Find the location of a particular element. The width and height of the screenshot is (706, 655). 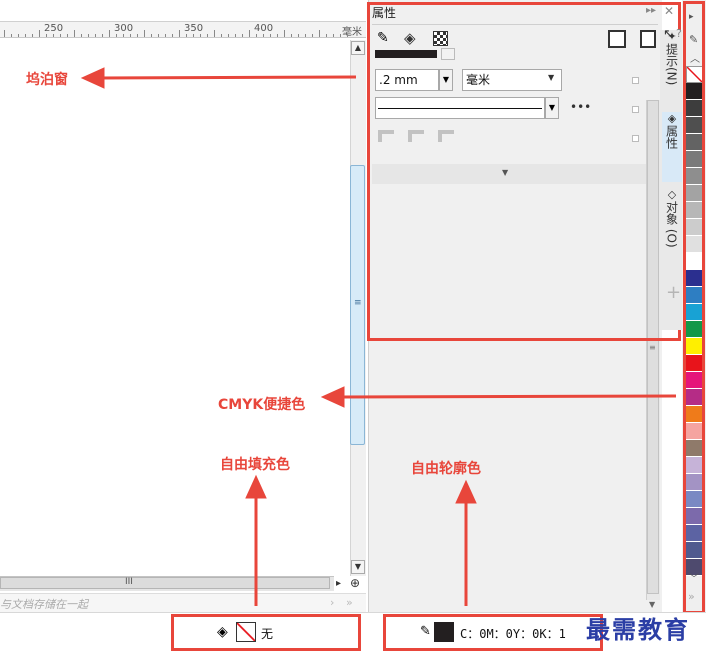

arrow-to-palette is located at coordinates (509, 396).